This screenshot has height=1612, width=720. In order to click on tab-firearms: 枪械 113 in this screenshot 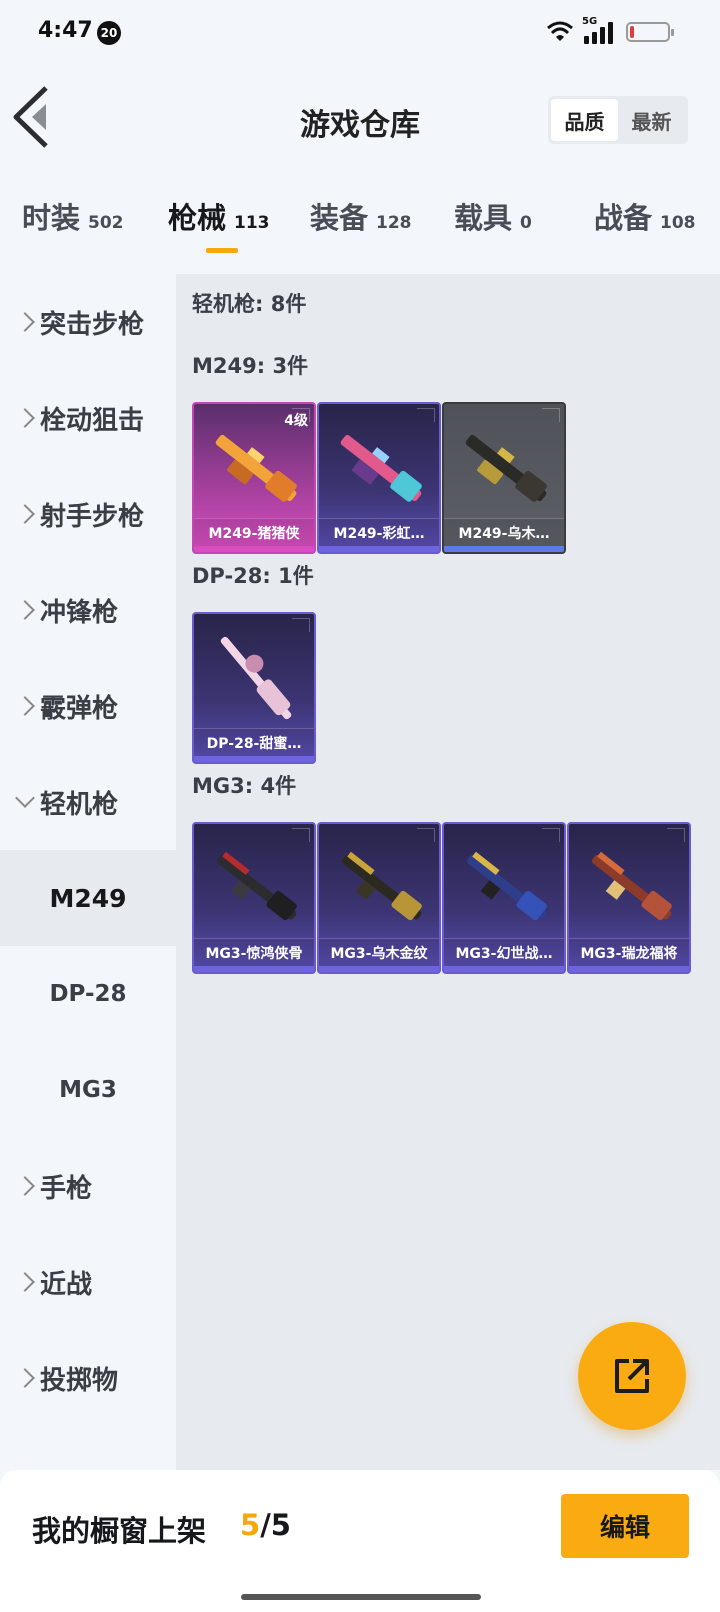, I will do `click(219, 216)`.